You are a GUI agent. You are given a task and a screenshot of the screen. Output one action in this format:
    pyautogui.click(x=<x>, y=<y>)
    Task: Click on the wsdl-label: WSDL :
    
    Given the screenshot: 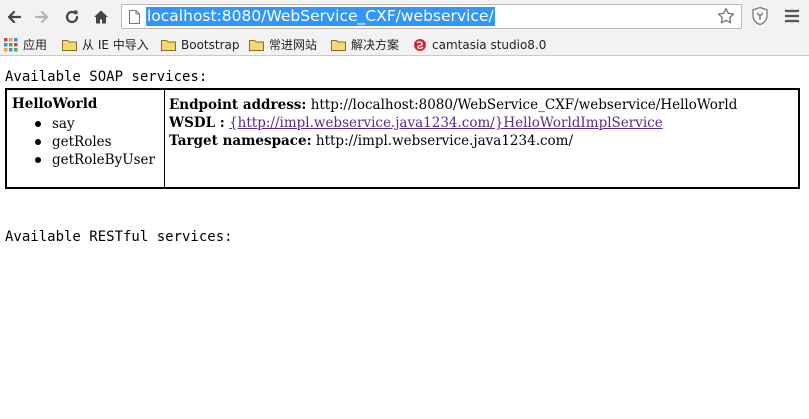 What is the action you would take?
    pyautogui.click(x=197, y=123)
    